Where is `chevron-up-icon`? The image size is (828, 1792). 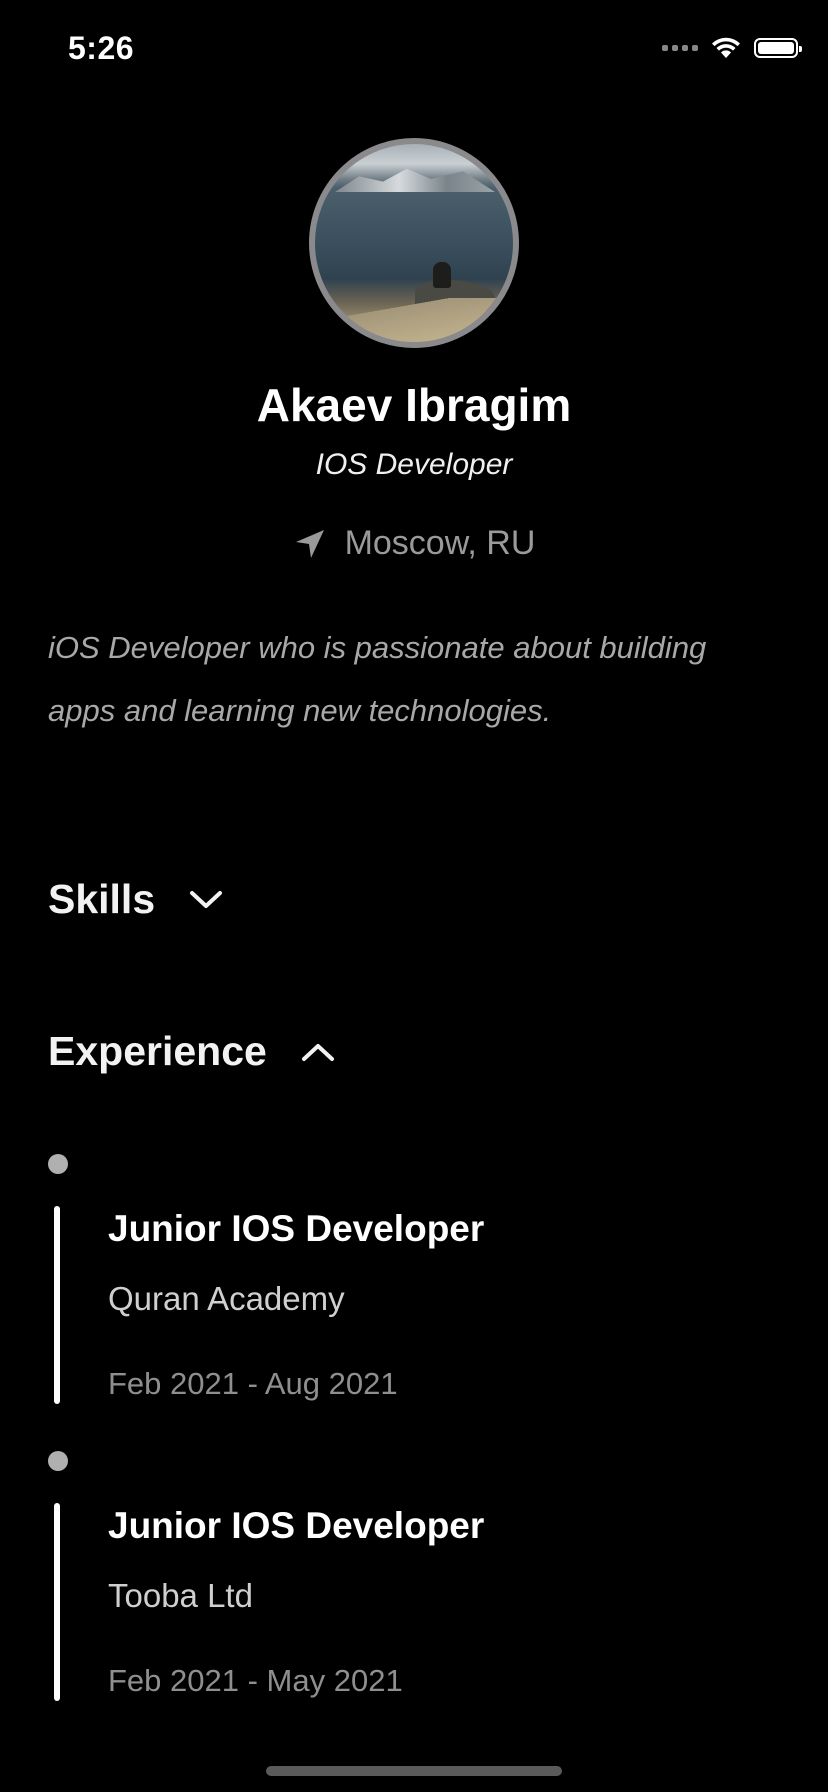
chevron-up-icon is located at coordinates (318, 1052).